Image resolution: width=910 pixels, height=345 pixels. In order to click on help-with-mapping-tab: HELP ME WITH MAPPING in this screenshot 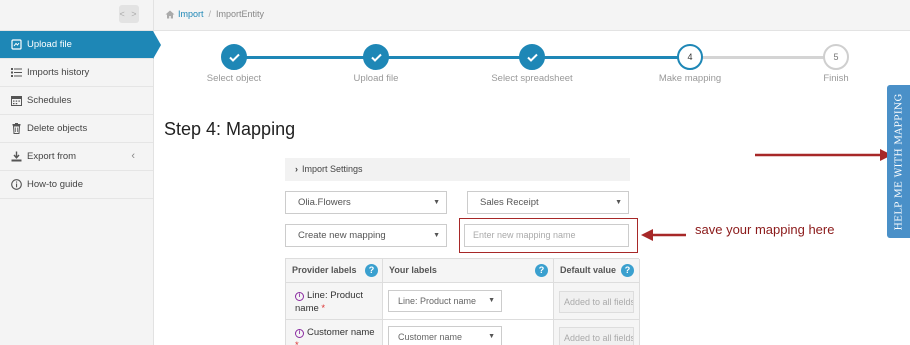, I will do `click(898, 161)`.